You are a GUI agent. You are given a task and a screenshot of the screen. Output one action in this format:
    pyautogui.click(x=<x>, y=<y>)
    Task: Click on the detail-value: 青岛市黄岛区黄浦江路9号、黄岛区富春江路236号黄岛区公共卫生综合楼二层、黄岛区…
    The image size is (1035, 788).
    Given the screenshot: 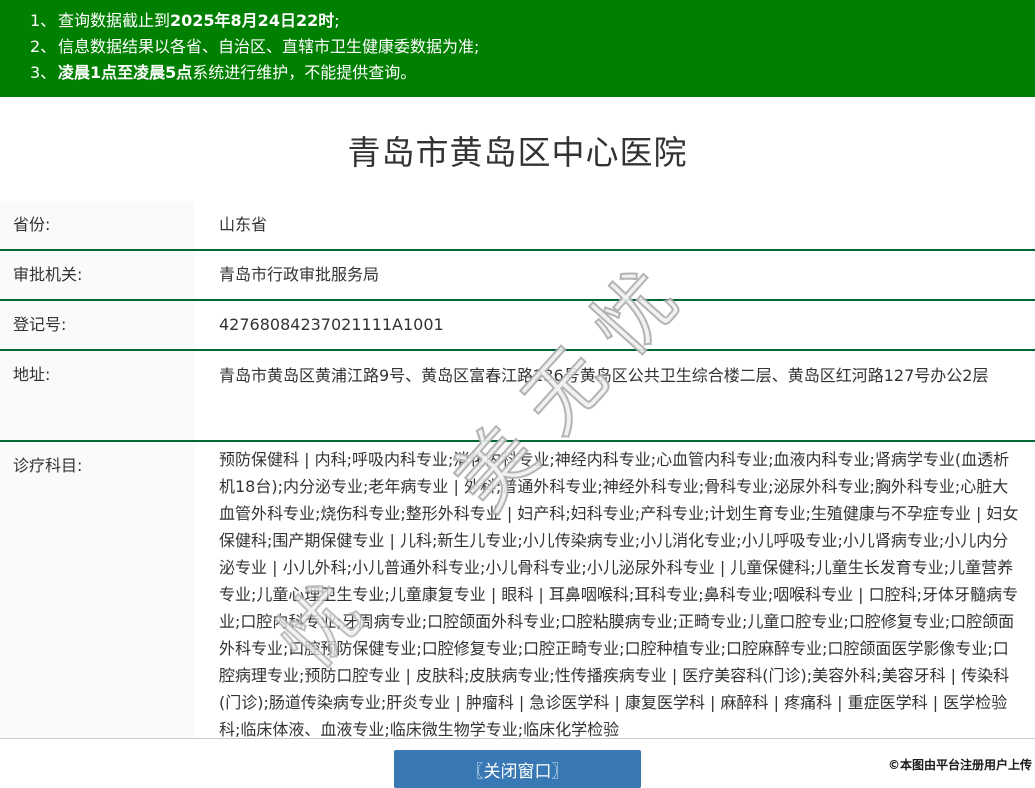 What is the action you would take?
    pyautogui.click(x=604, y=375)
    